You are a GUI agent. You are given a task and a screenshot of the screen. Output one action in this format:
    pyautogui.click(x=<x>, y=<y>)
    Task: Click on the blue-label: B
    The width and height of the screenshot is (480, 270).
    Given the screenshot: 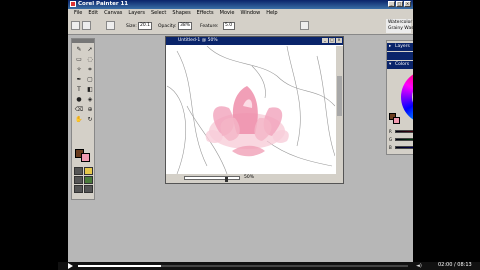 What is the action you would take?
    pyautogui.click(x=390, y=147)
    